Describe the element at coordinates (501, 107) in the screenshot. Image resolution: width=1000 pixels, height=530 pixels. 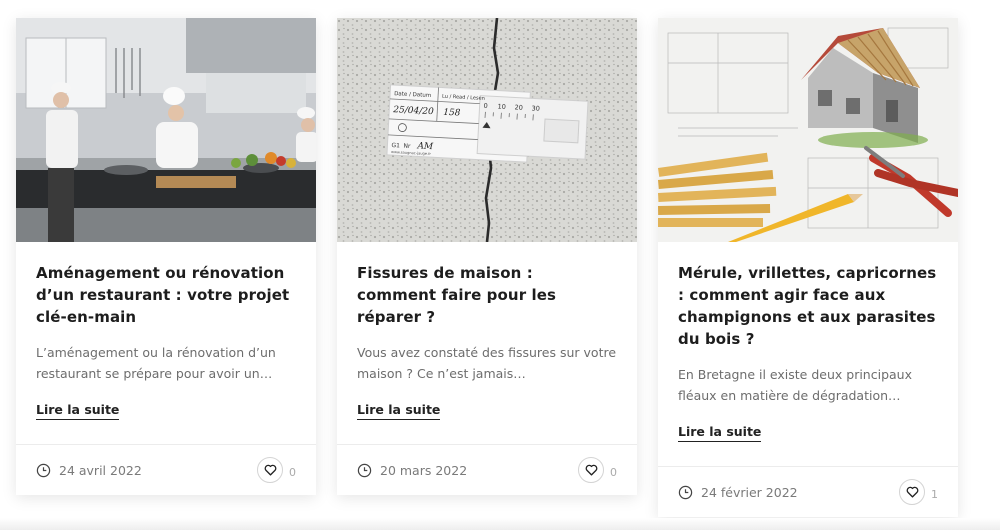
I see `gauge-scale-10: 10` at that location.